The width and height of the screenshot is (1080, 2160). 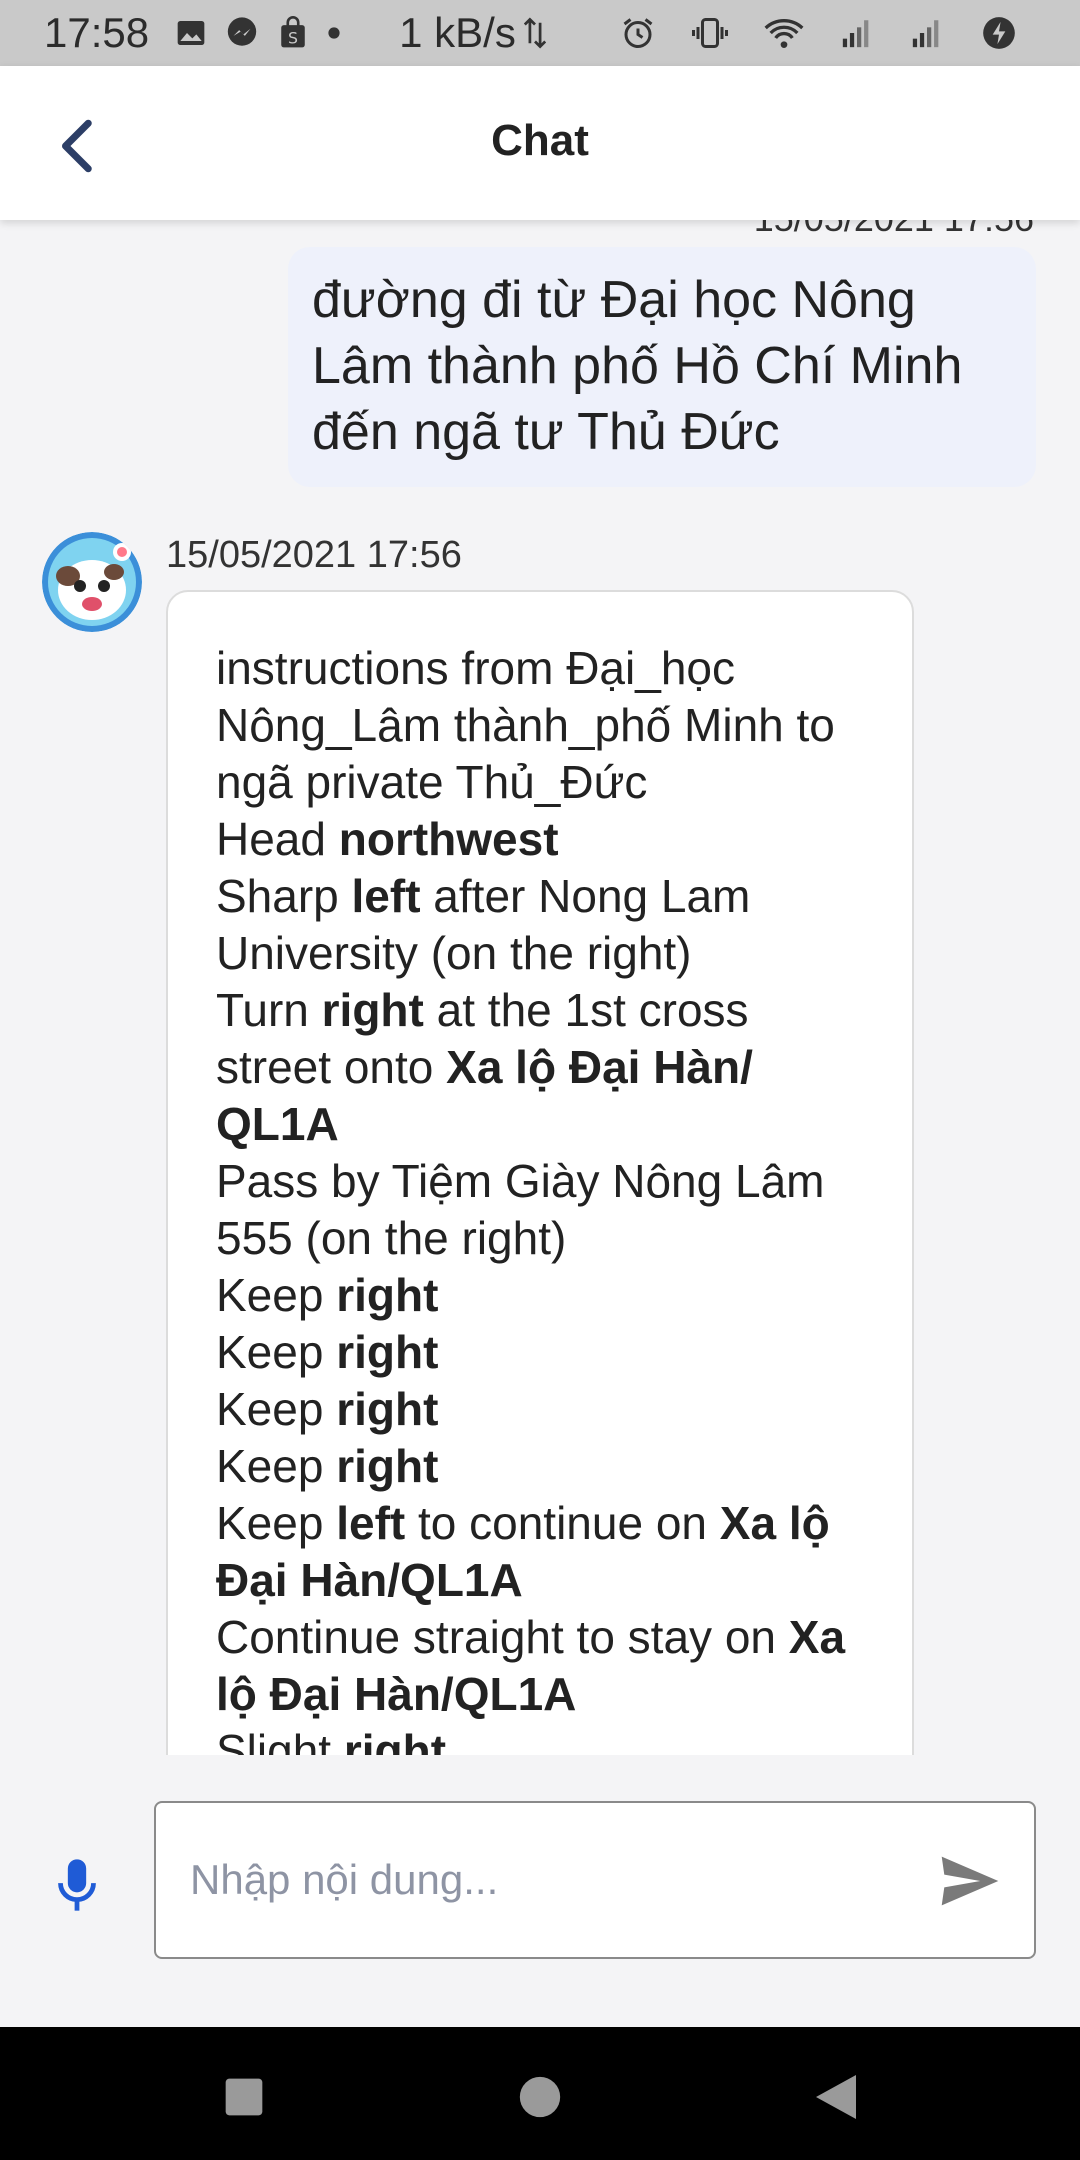 I want to click on wifi-icon, so click(x=784, y=33).